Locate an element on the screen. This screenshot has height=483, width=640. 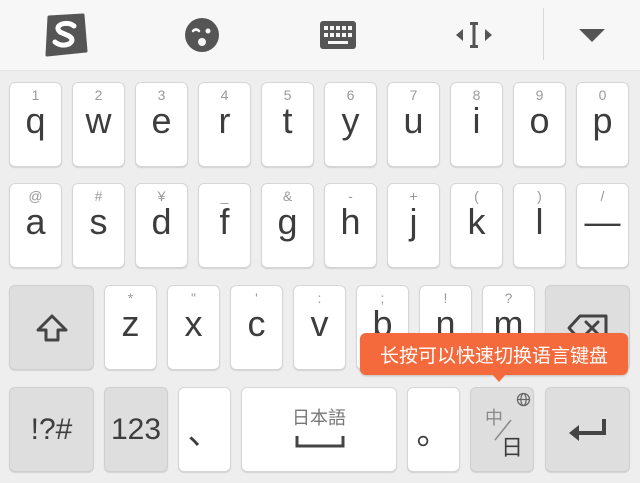
language-switch-tooltip: 长按可以快速切换语言键盘 is located at coordinates (494, 354).